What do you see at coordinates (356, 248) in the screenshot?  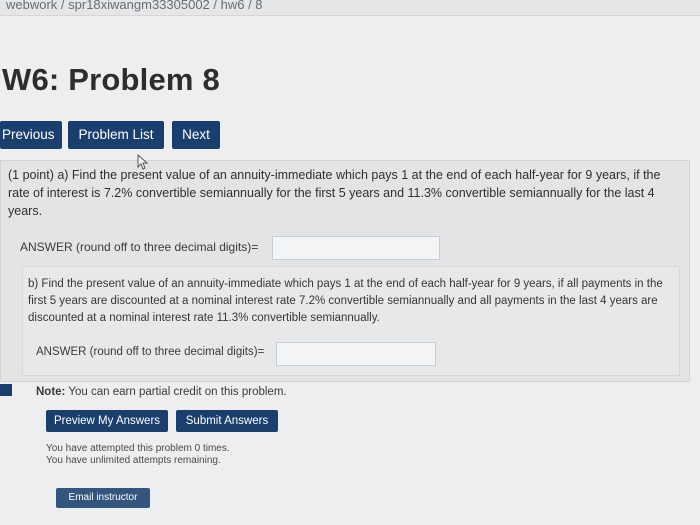 I see `part-a-answer-input` at bounding box center [356, 248].